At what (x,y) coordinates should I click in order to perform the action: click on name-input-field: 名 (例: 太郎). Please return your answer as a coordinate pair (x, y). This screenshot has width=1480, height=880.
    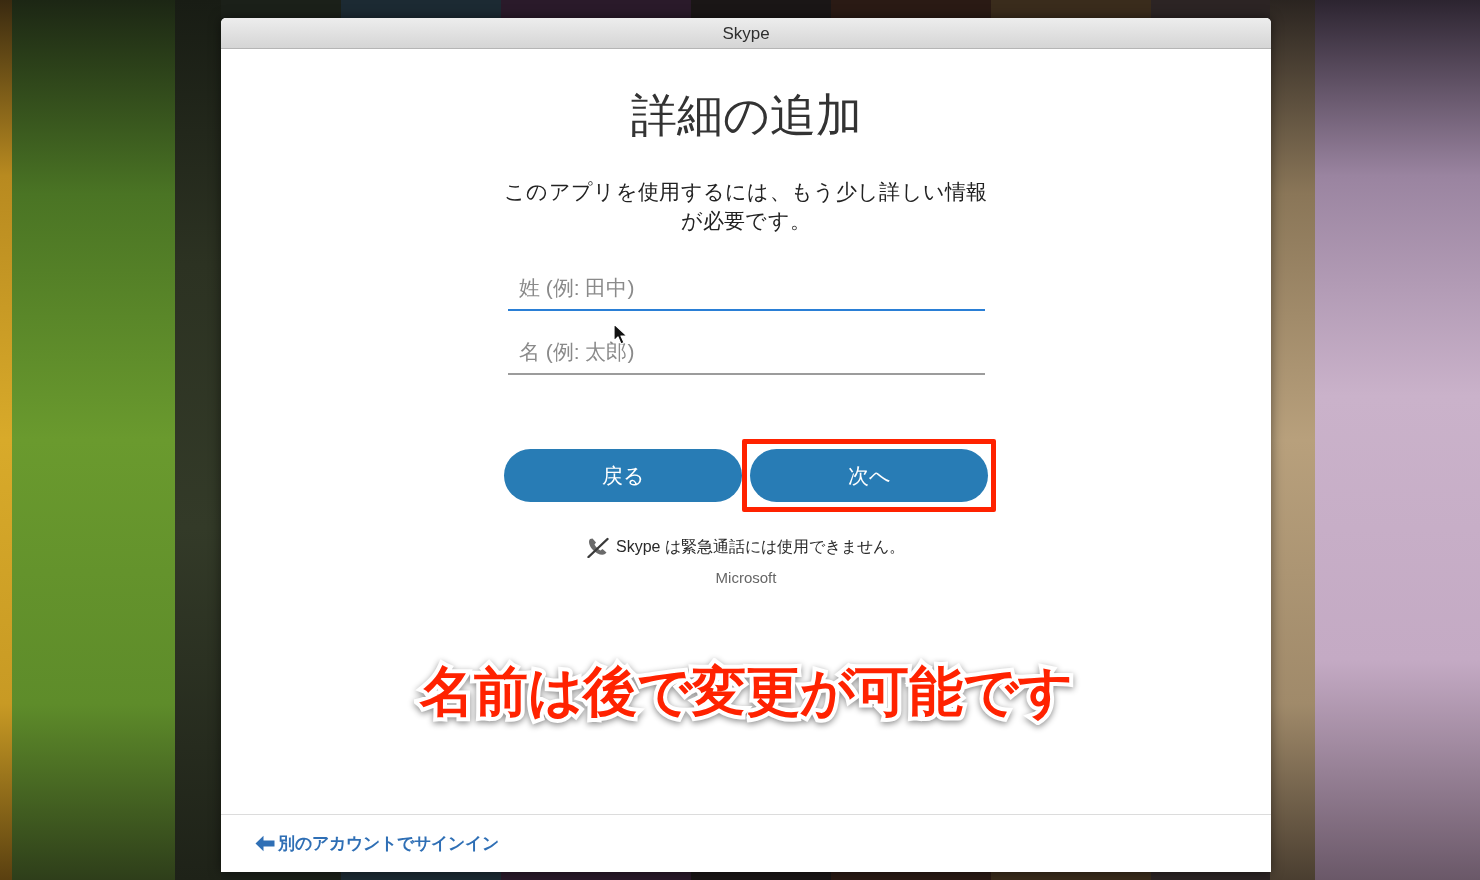
    Looking at the image, I should click on (746, 352).